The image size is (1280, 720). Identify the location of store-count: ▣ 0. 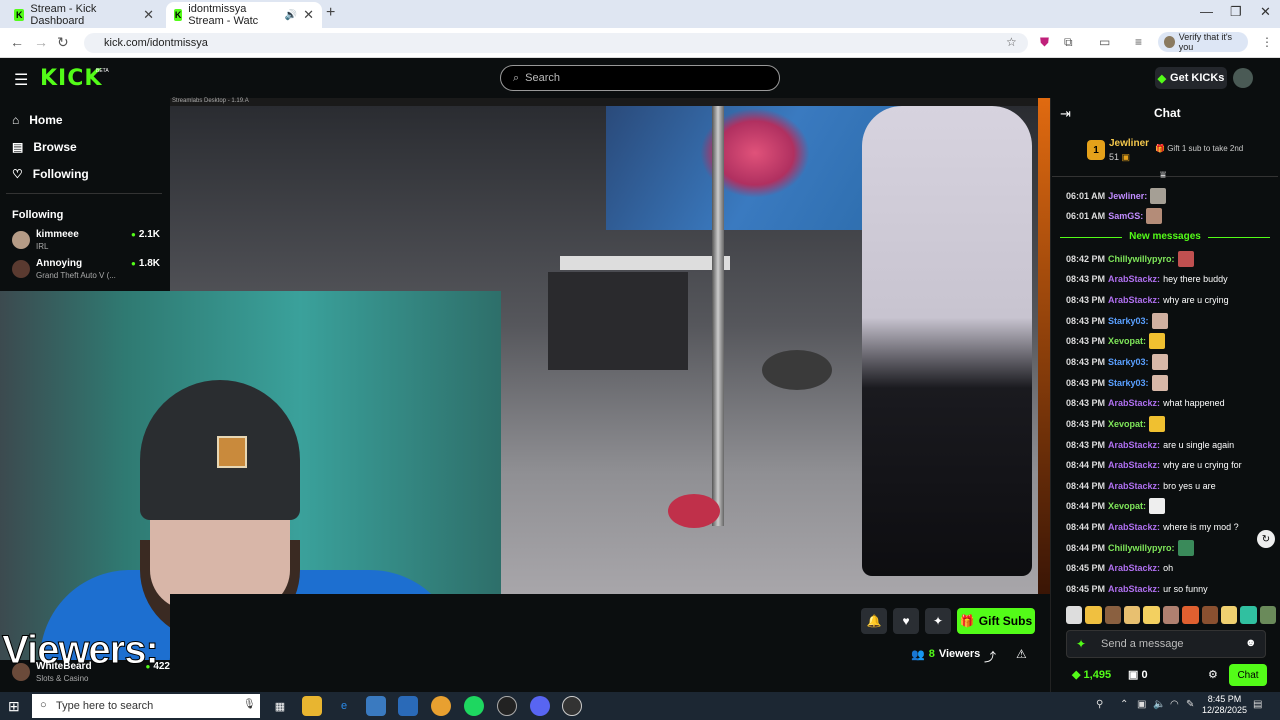
(1138, 674).